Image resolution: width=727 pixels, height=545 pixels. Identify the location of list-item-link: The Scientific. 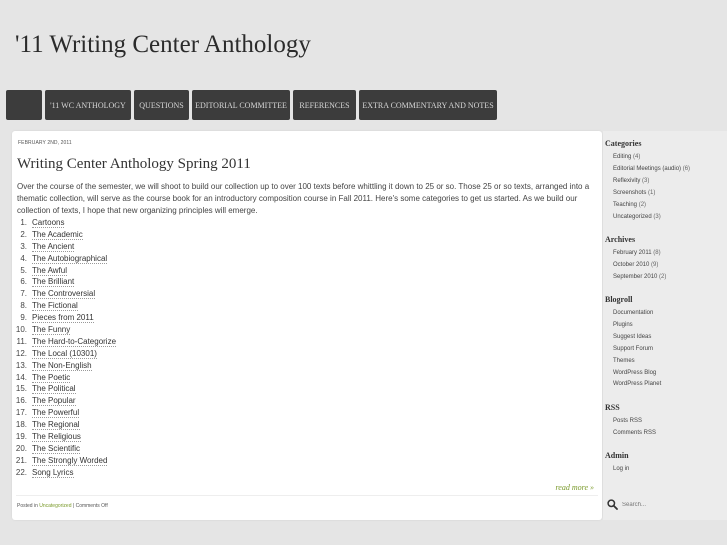
(56, 449).